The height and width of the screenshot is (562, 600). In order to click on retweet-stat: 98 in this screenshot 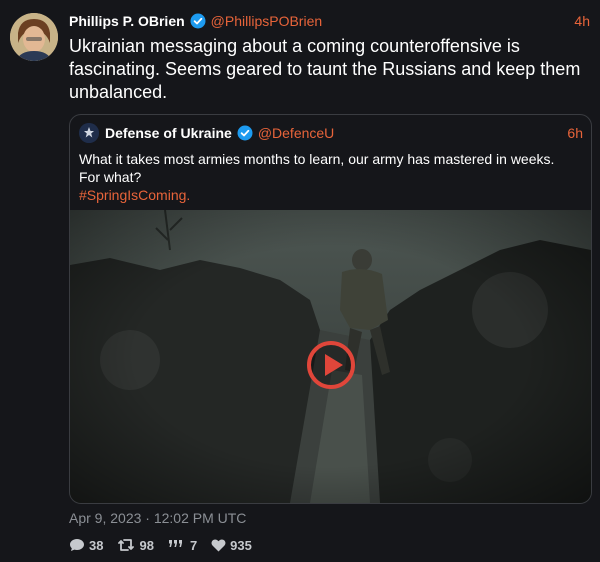, I will do `click(135, 545)`.